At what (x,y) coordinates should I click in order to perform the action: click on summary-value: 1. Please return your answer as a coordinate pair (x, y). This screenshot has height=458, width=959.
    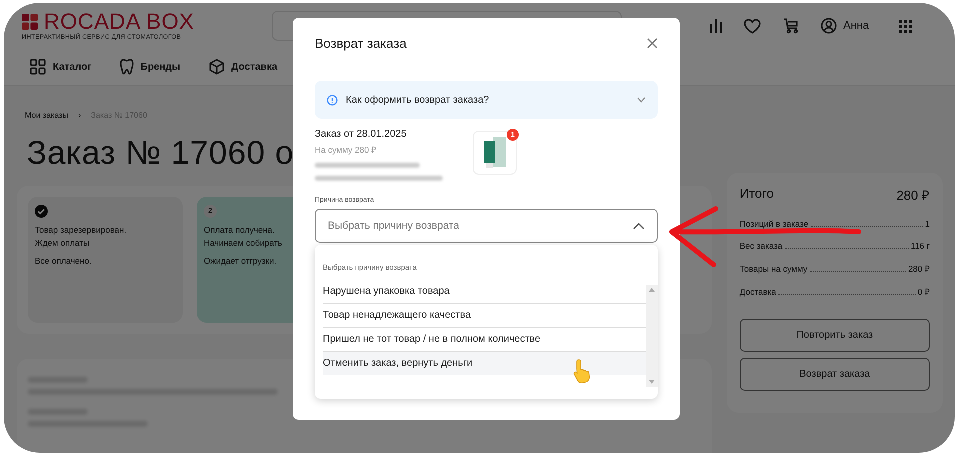
    Looking at the image, I should click on (927, 224).